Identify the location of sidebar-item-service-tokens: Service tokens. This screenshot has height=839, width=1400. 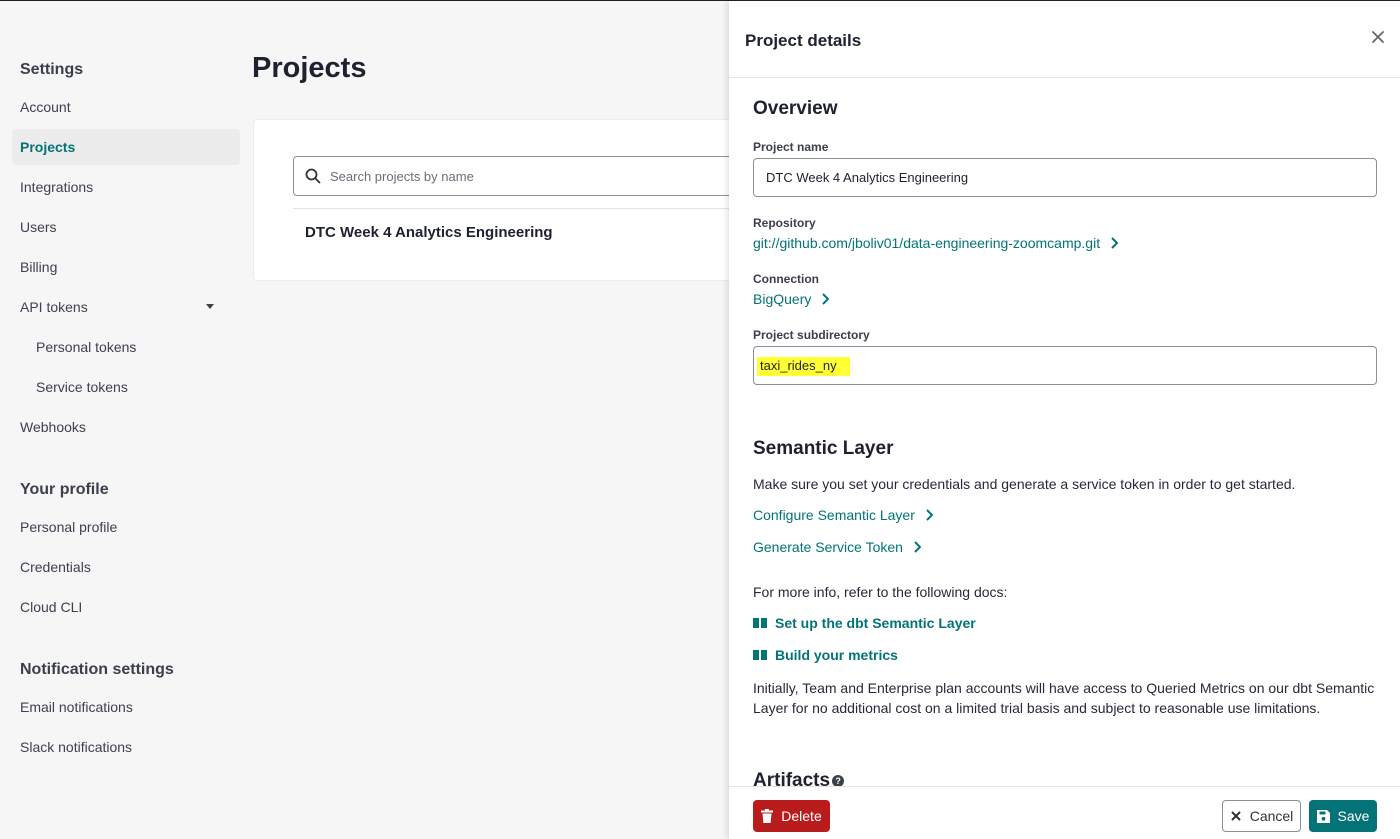
(134, 387).